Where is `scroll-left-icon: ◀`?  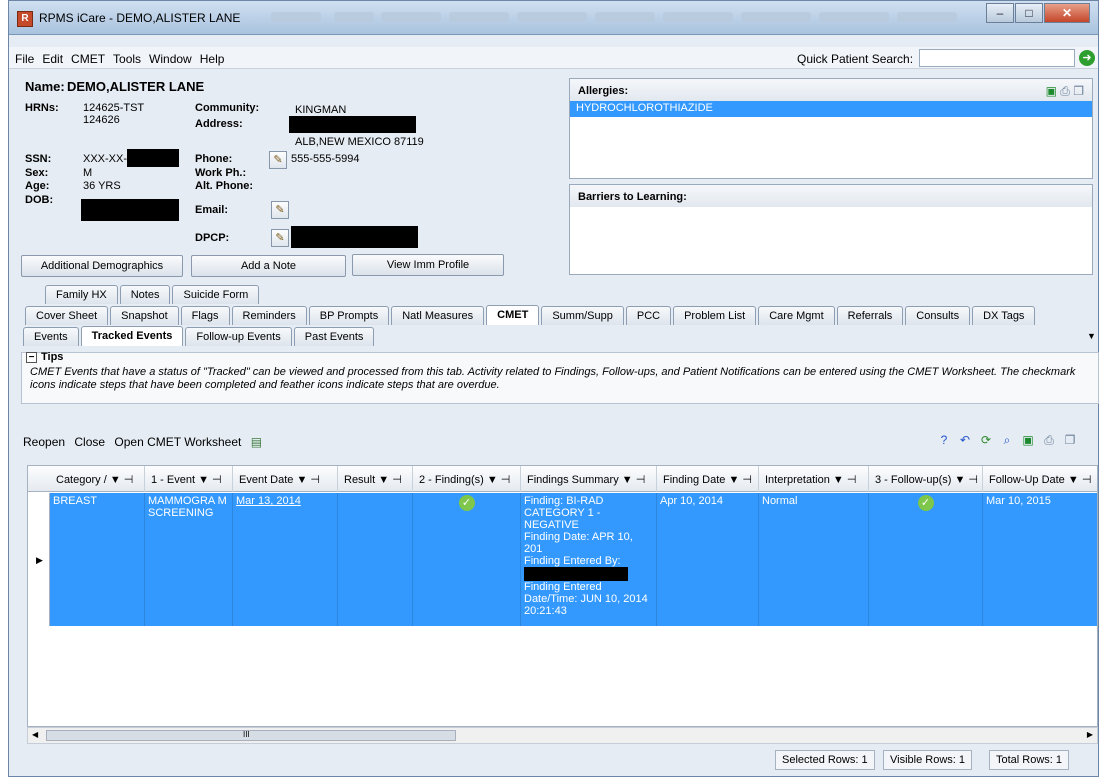
scroll-left-icon: ◀ is located at coordinates (35, 734).